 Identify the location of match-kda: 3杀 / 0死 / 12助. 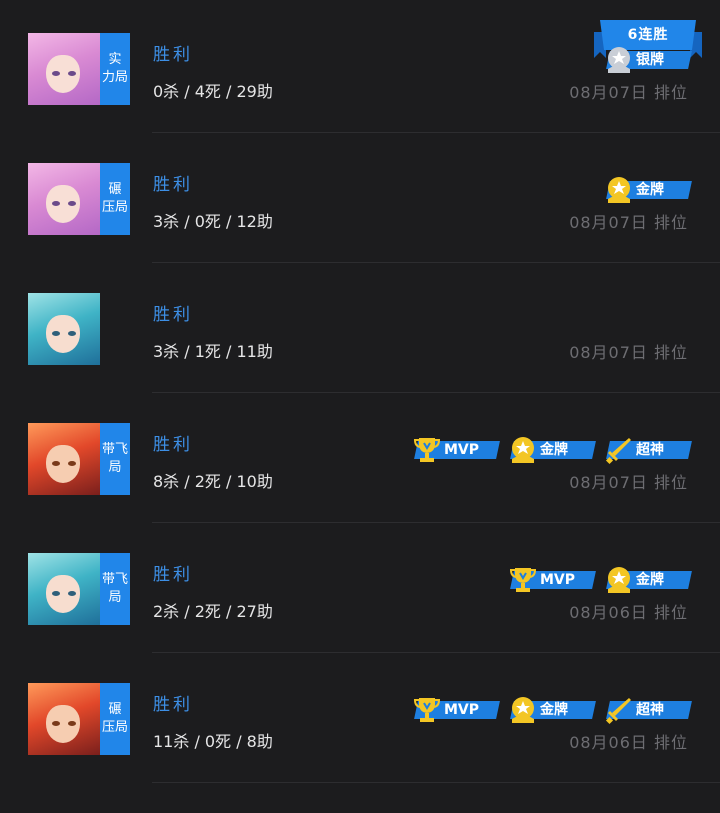
(213, 221).